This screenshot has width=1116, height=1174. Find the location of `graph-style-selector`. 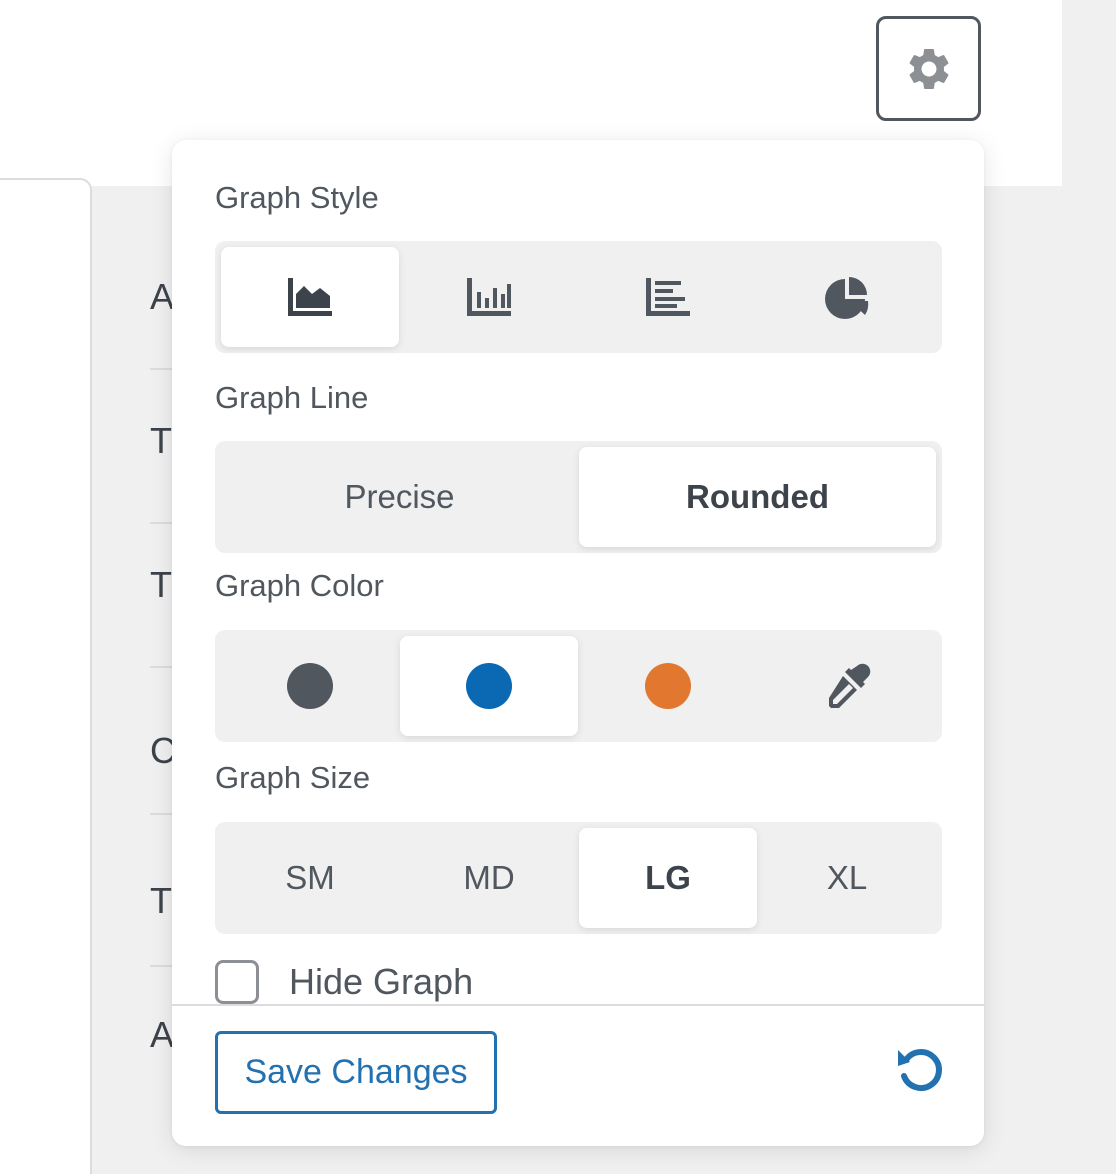

graph-style-selector is located at coordinates (578, 297).